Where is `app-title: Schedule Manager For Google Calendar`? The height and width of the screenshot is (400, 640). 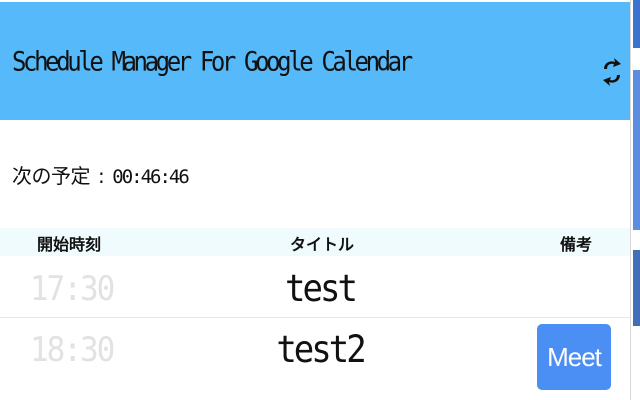
app-title: Schedule Manager For Google Calendar is located at coordinates (212, 62).